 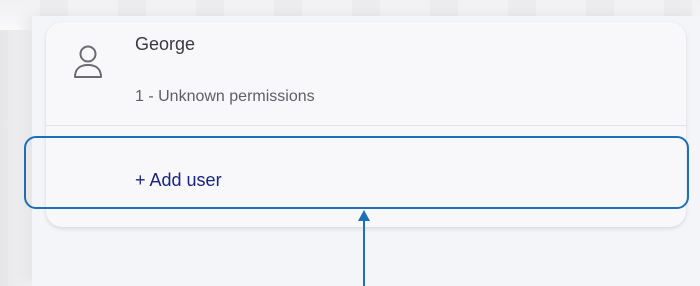 I want to click on divider, so click(x=366, y=125).